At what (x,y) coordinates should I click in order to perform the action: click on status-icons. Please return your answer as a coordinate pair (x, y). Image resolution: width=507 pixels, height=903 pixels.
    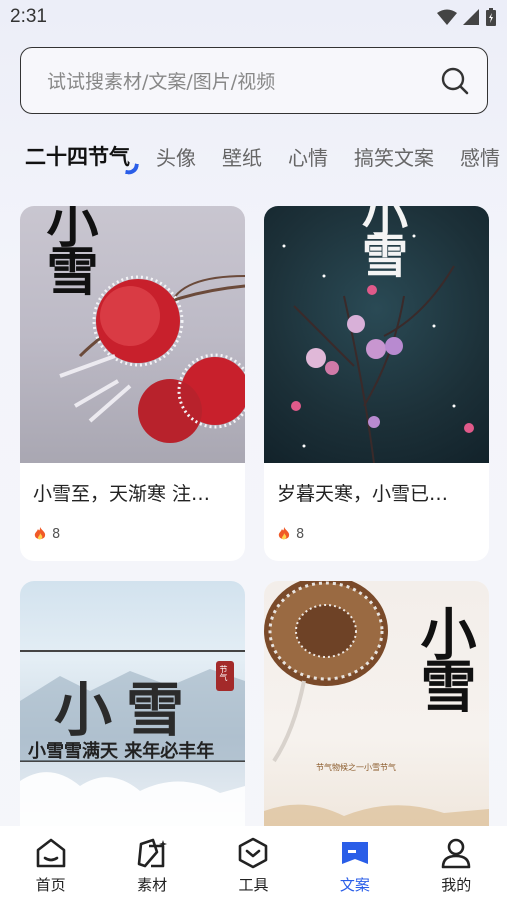
    Looking at the image, I should click on (467, 17).